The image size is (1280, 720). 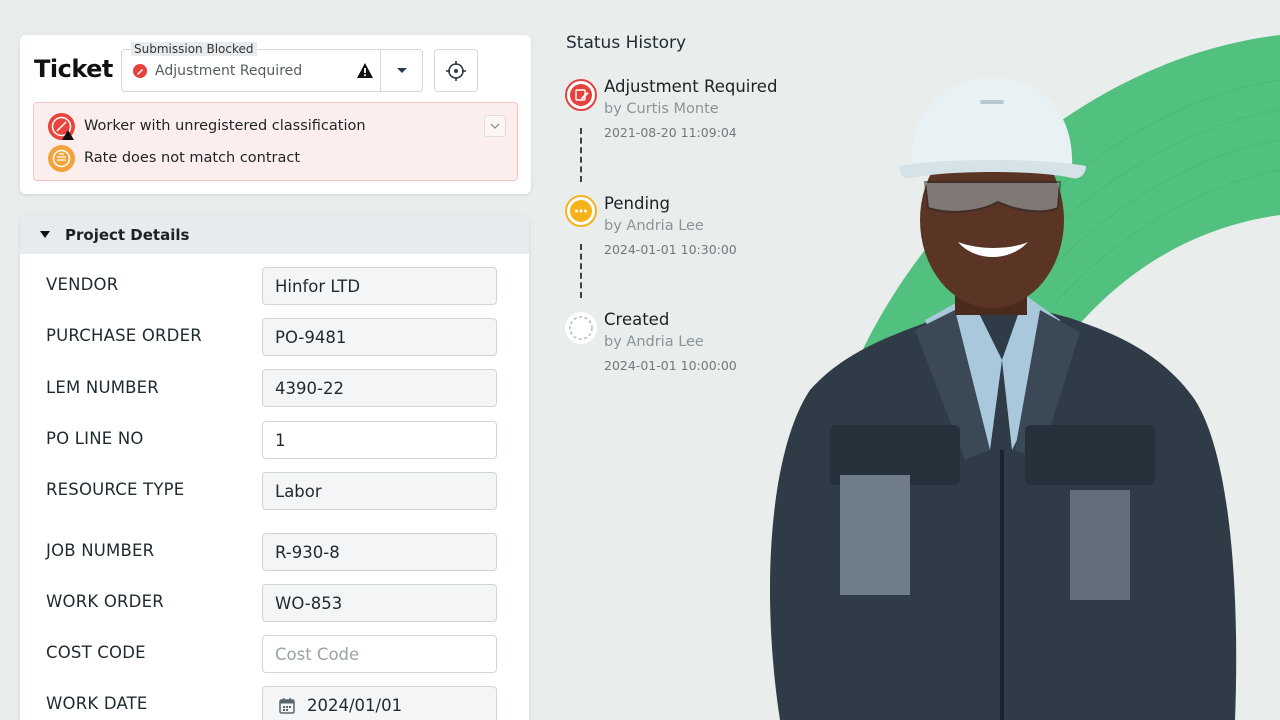 What do you see at coordinates (379, 337) in the screenshot?
I see `purchase-order-field` at bounding box center [379, 337].